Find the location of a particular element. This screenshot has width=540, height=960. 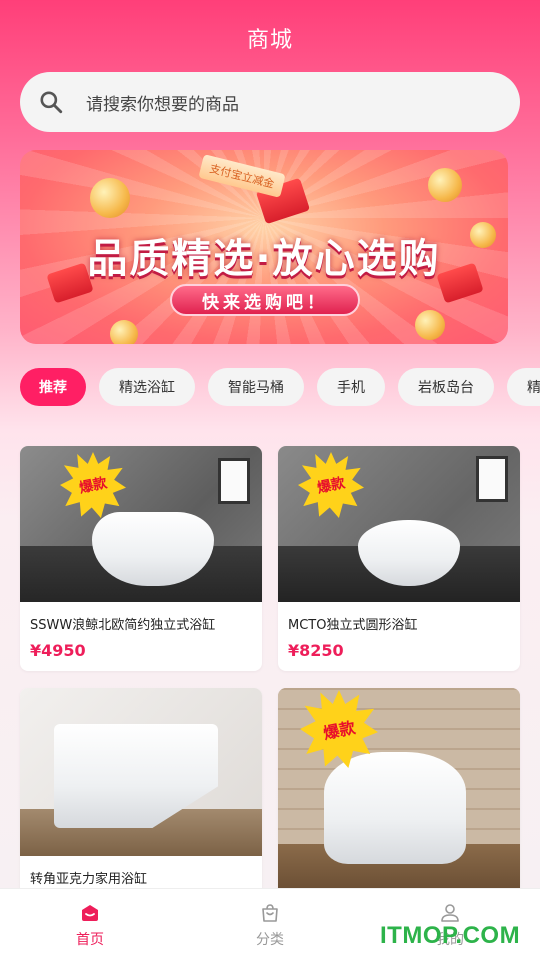

banner-cta-button: 快来选购吧！ is located at coordinates (265, 300).